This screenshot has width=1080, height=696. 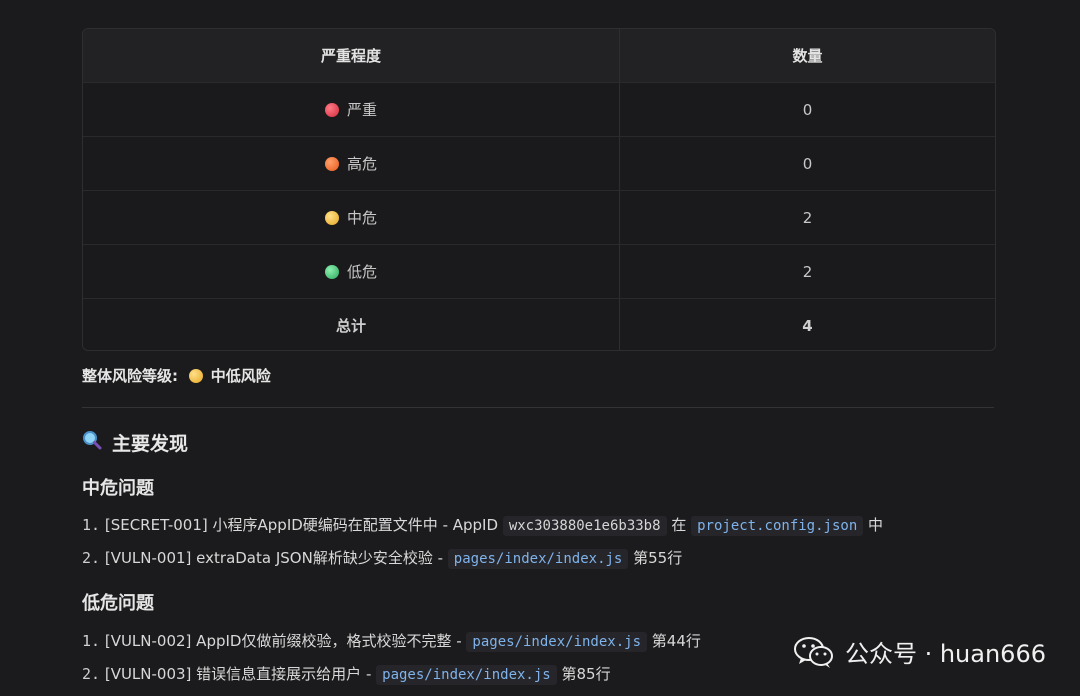 I want to click on severity-label: 高危, so click(x=361, y=164).